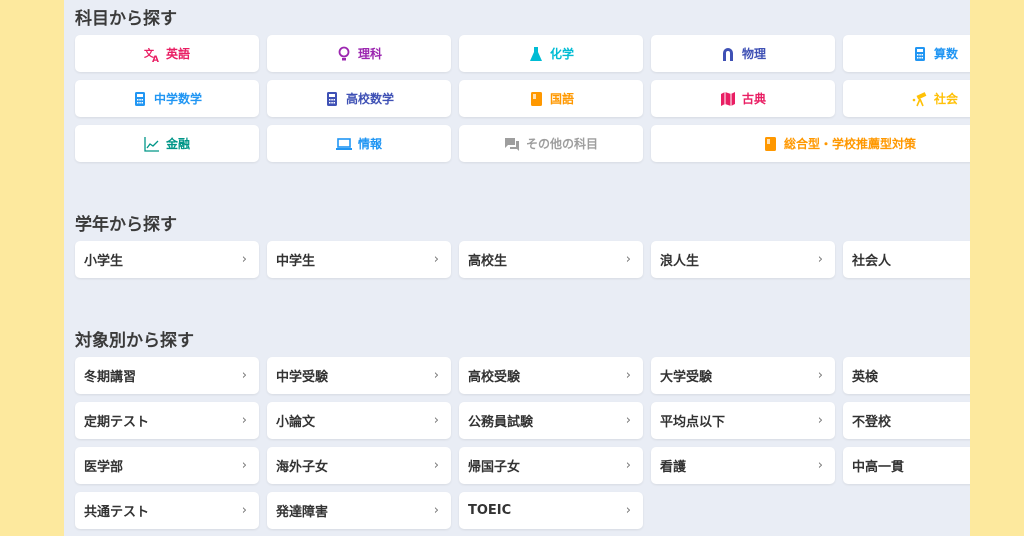 This screenshot has height=536, width=1024. What do you see at coordinates (551, 465) in the screenshot?
I see `target-link: 帰国子女 ›` at bounding box center [551, 465].